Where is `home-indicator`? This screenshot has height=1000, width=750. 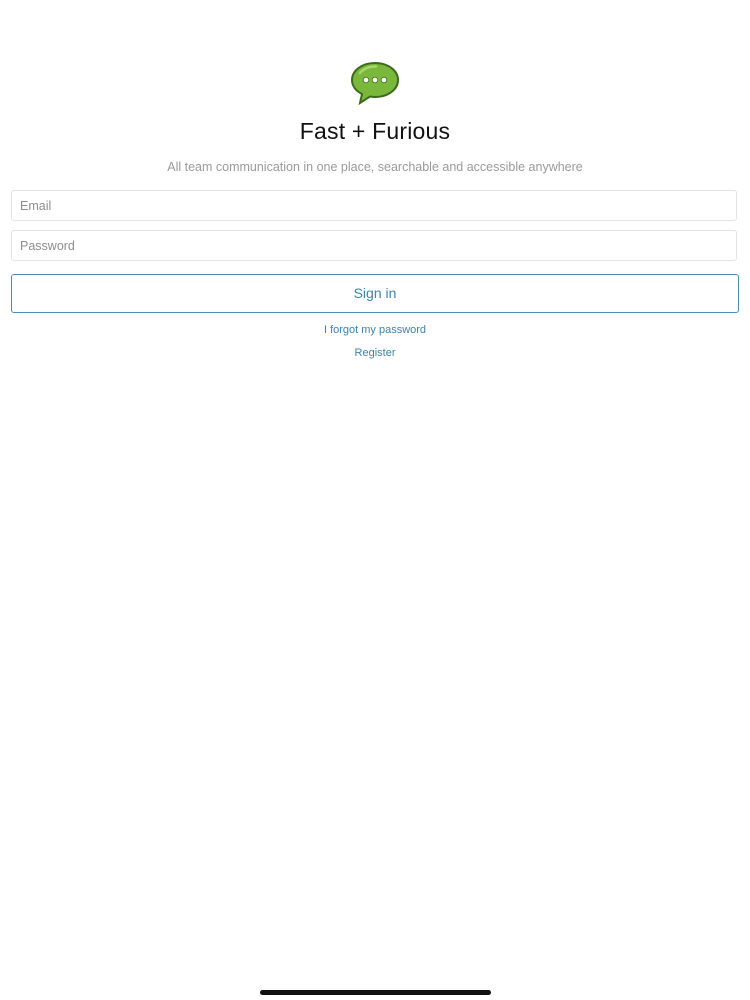 home-indicator is located at coordinates (375, 992).